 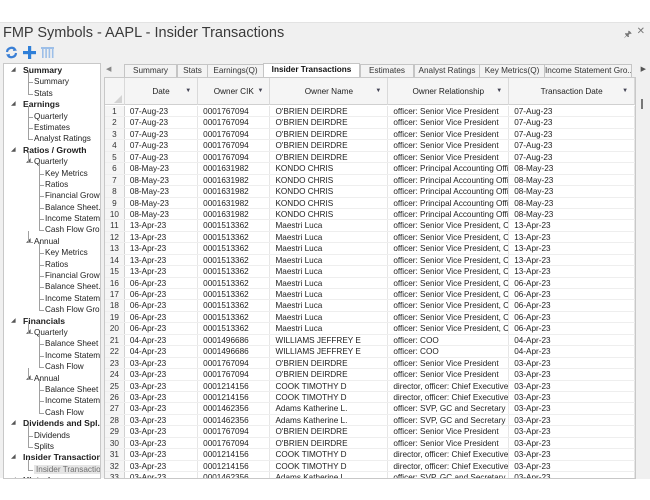 I want to click on column-header-transaction-date: Transaction Date ▼, so click(x=572, y=91).